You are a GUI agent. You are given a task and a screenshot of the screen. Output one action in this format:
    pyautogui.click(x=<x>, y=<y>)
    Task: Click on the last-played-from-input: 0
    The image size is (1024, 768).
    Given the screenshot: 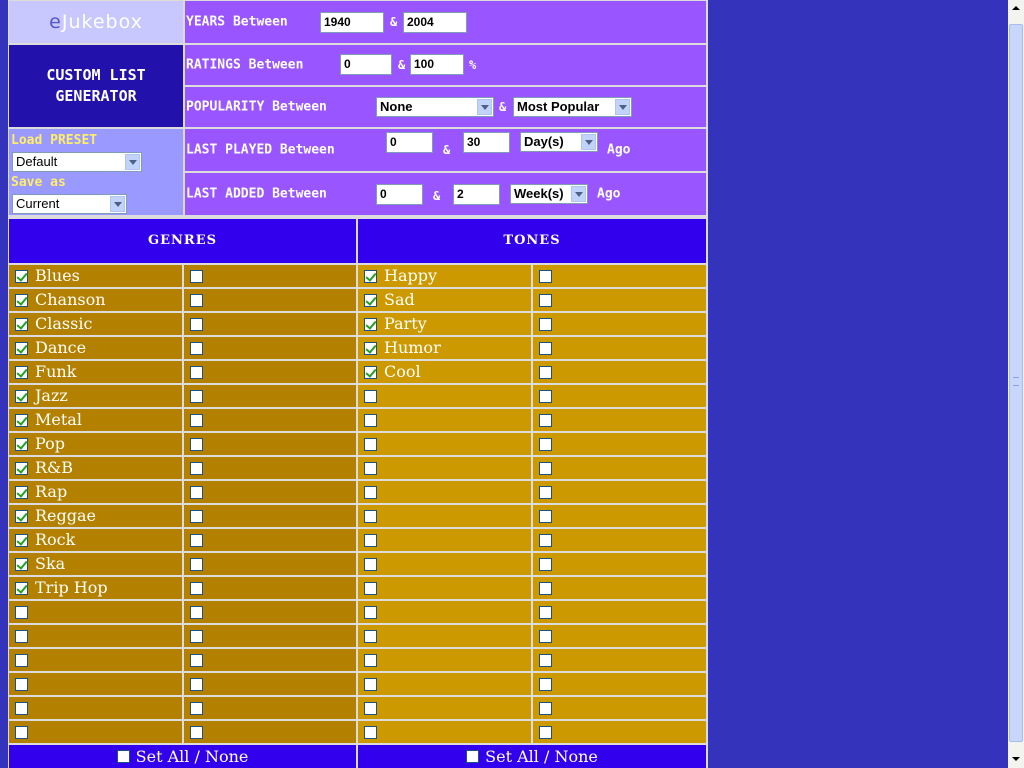 What is the action you would take?
    pyautogui.click(x=409, y=142)
    